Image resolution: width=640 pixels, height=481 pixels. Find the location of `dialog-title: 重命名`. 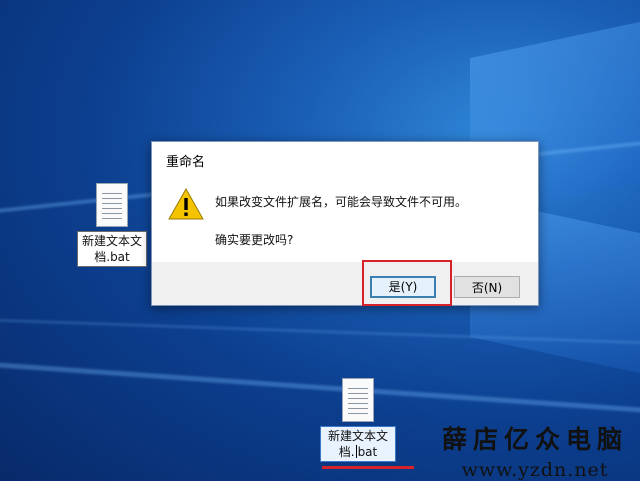

dialog-title: 重命名 is located at coordinates (186, 162).